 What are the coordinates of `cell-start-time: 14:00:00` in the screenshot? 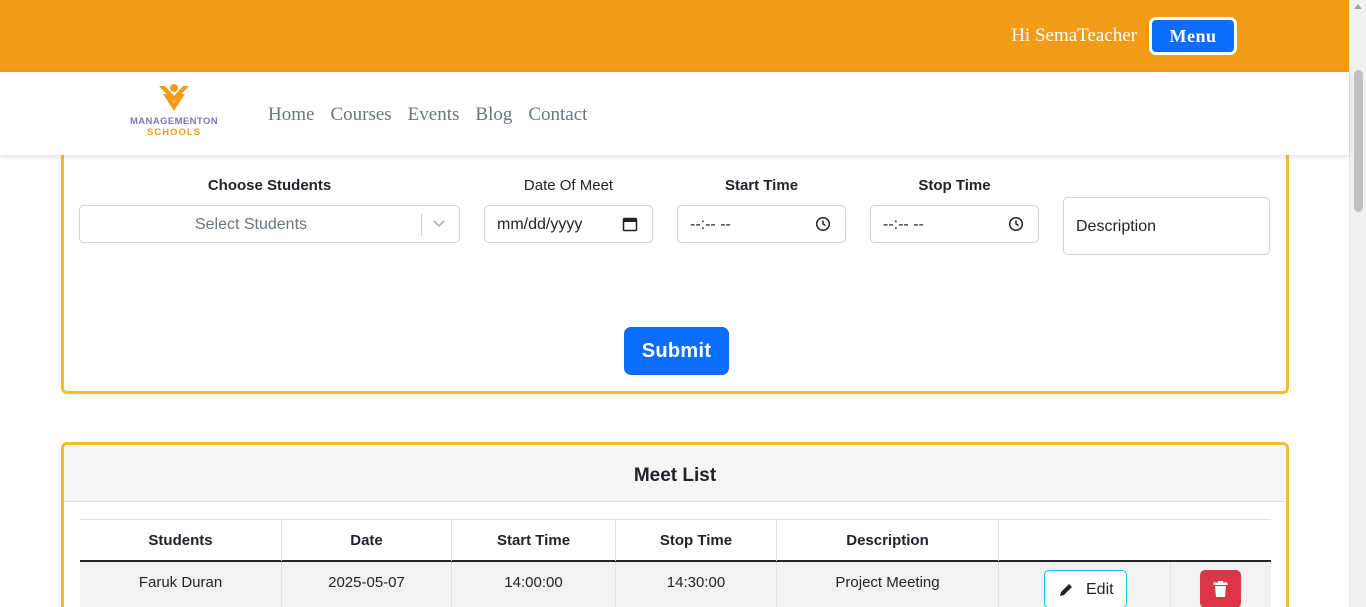 It's located at (533, 584).